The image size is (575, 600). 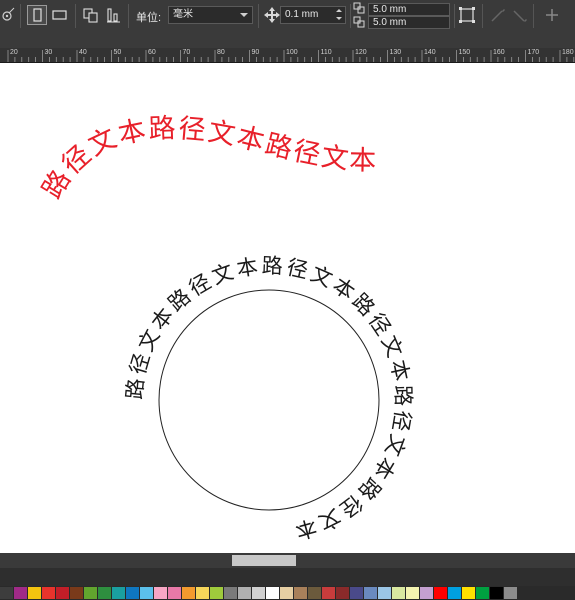 I want to click on ruler-label: 20, so click(x=14, y=52).